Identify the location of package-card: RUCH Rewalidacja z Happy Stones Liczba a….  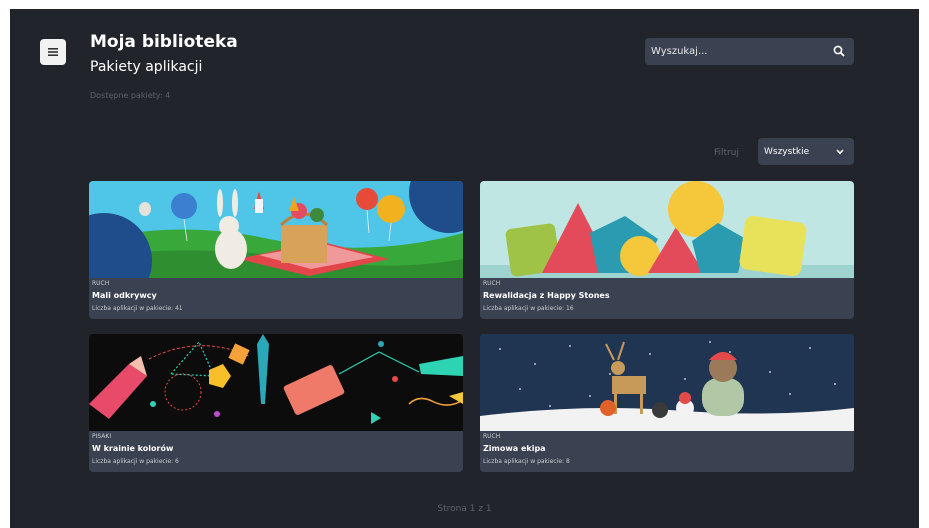
(667, 250).